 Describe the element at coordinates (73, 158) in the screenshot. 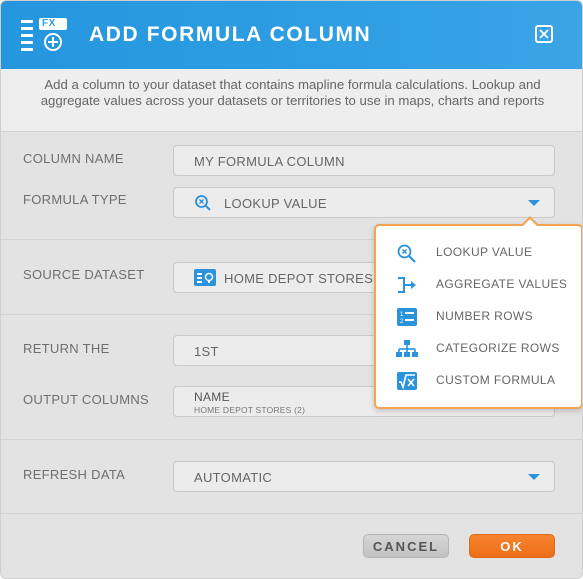

I see `column-name-label: COLUMN NAME` at that location.